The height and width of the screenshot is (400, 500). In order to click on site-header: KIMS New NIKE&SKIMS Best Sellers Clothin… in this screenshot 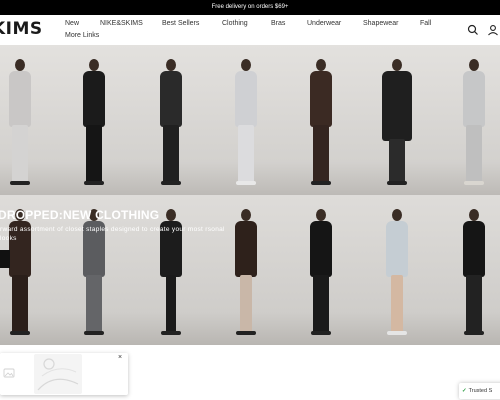, I will do `click(250, 30)`.